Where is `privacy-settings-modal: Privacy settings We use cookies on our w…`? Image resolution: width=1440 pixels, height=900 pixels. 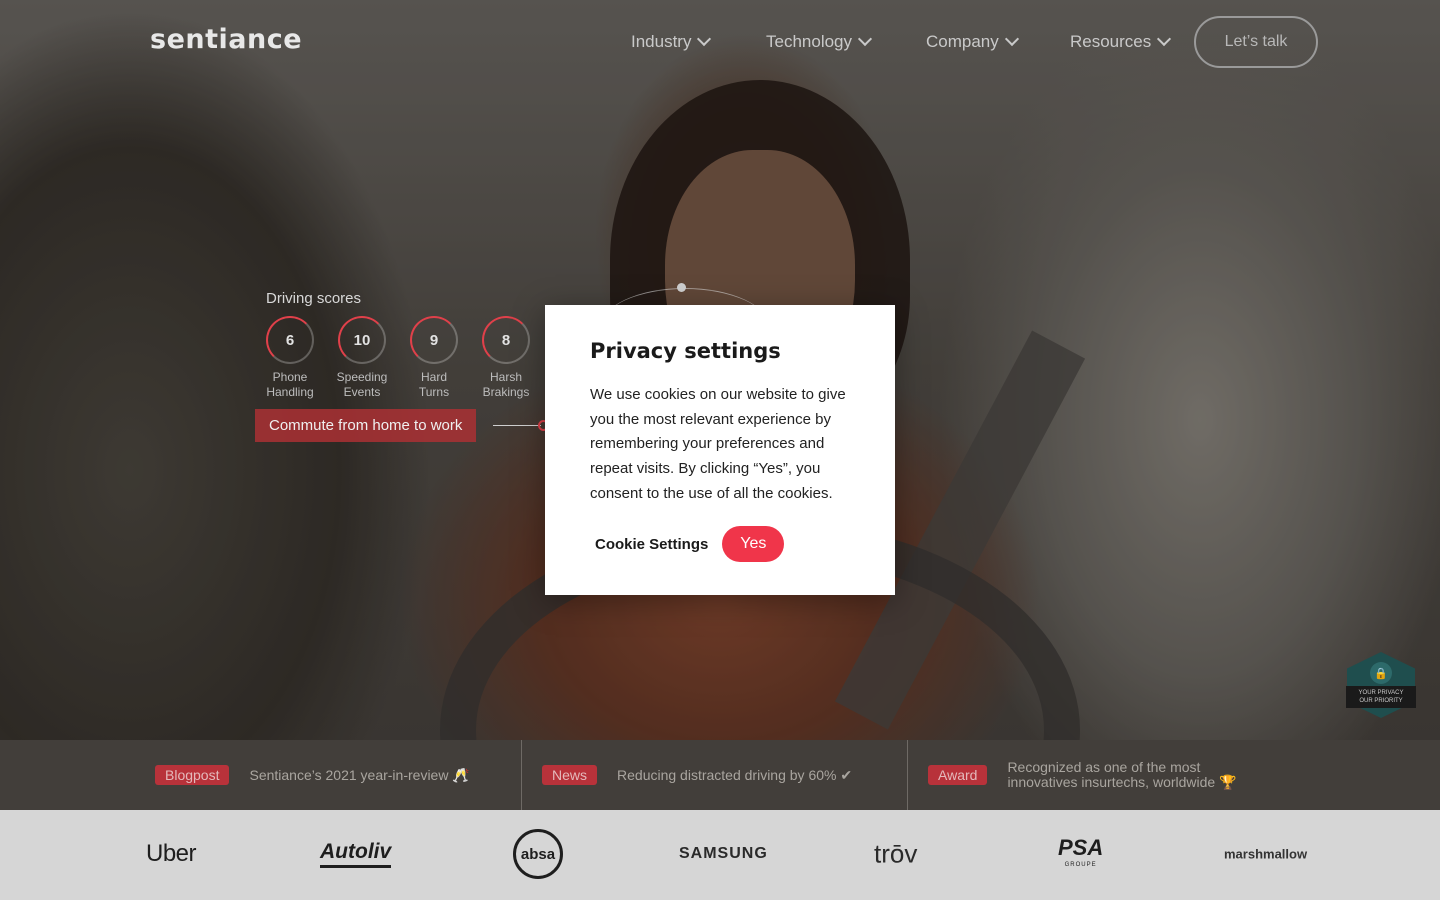 privacy-settings-modal: Privacy settings We use cookies on our w… is located at coordinates (720, 450).